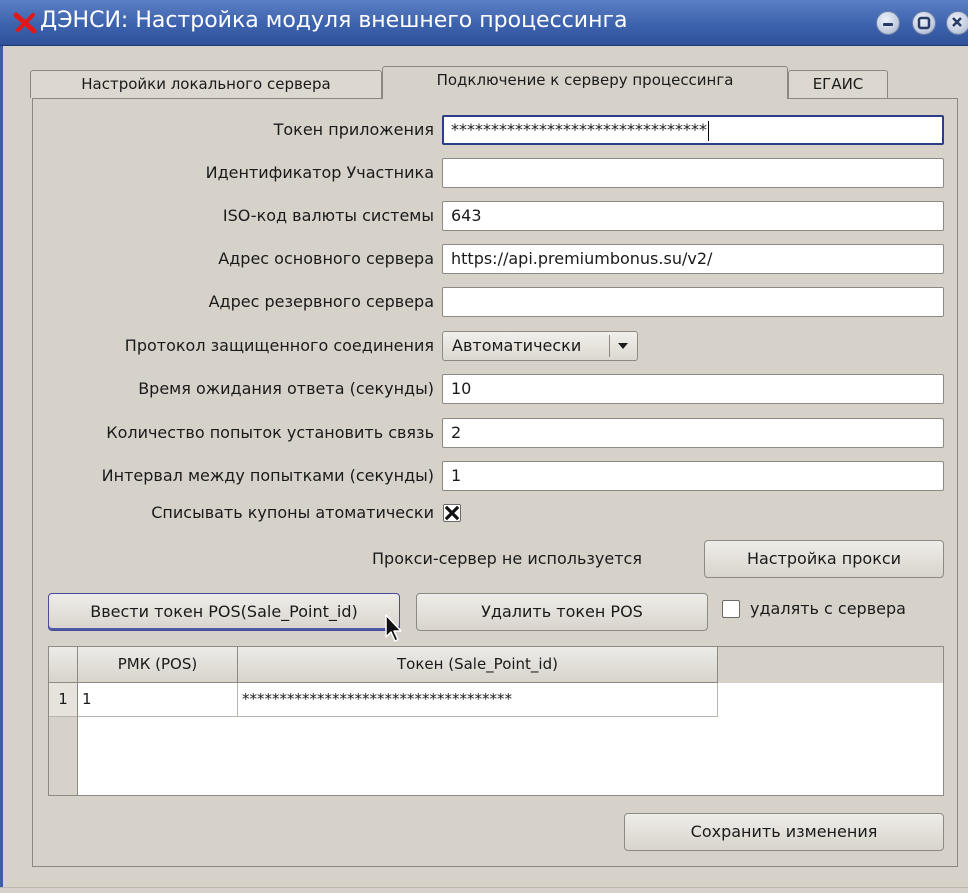 Image resolution: width=968 pixels, height=893 pixels. Describe the element at coordinates (693, 389) in the screenshot. I see `timeout-input: 10` at that location.